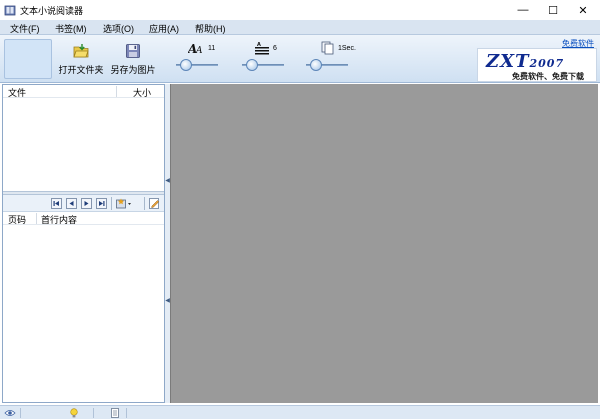  I want to click on folder-open-icon, so click(81, 51).